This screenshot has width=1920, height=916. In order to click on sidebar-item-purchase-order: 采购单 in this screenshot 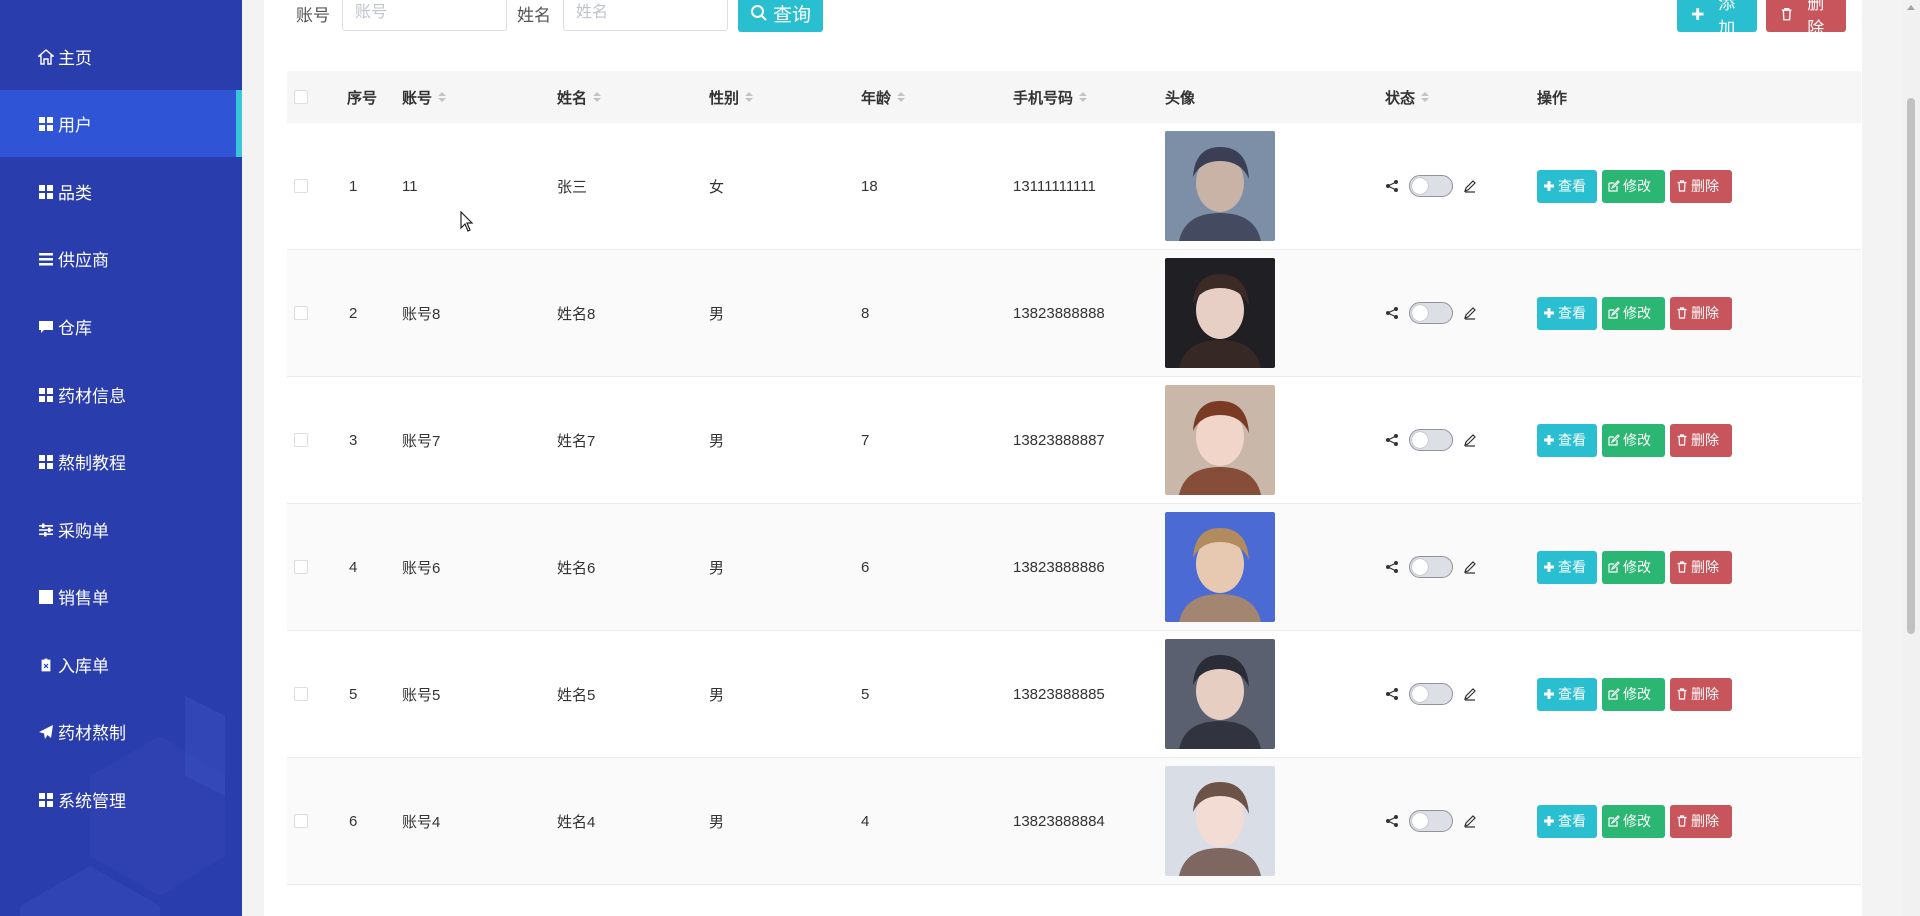, I will do `click(121, 529)`.